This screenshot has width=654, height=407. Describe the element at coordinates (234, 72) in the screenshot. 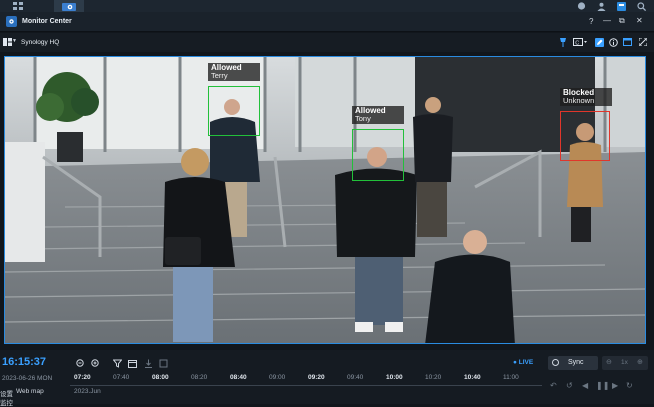

I see `detection-label-terry: Allowed Terry` at that location.